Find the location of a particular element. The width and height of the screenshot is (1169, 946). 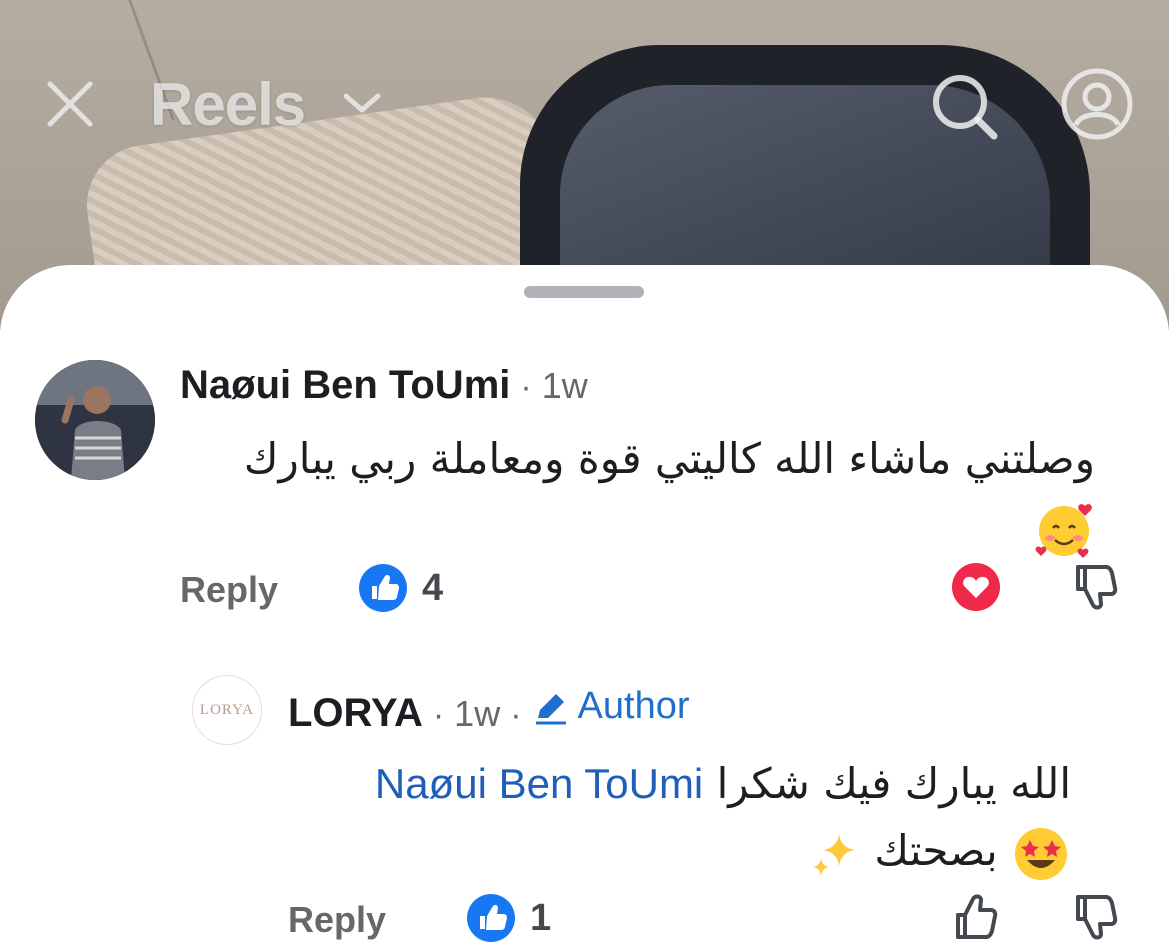

like-count-value: 4 is located at coordinates (433, 587).